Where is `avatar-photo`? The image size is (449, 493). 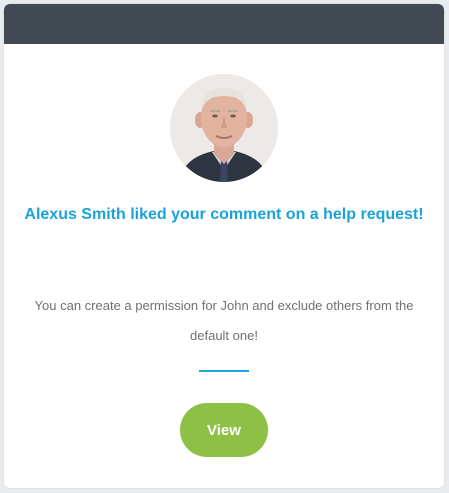
avatar-photo is located at coordinates (224, 128).